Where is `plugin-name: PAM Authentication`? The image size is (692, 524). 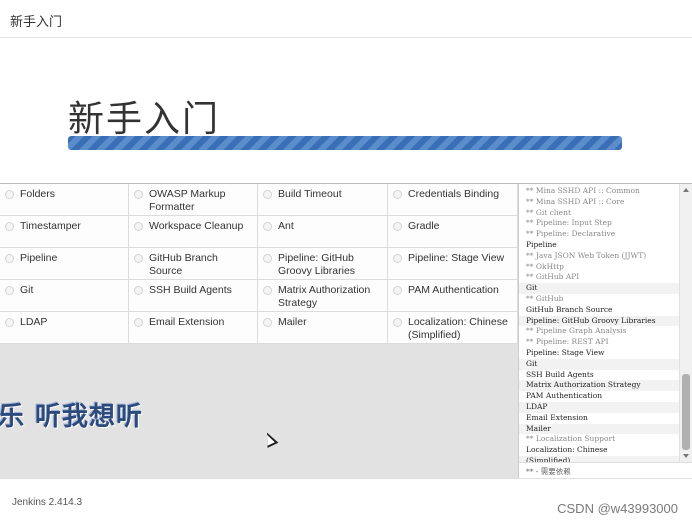
plugin-name: PAM Authentication is located at coordinates (453, 290).